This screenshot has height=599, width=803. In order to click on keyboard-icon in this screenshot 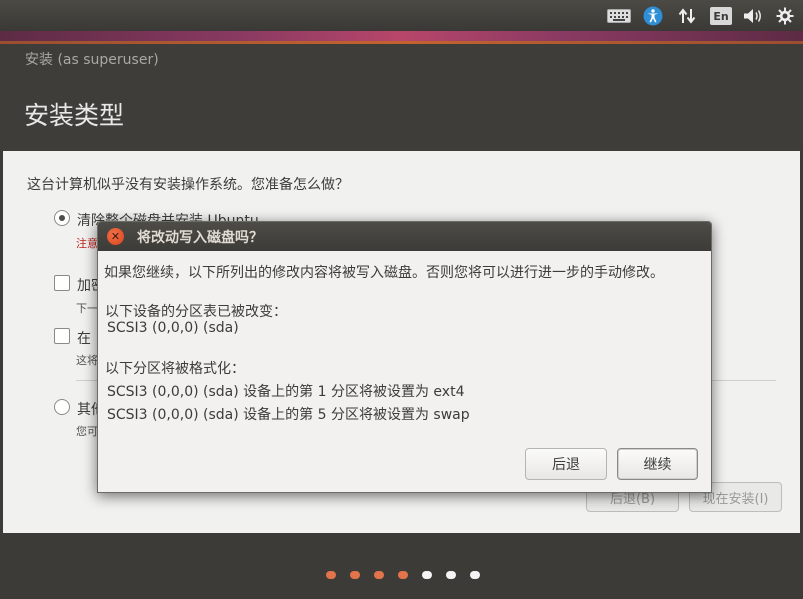, I will do `click(619, 16)`.